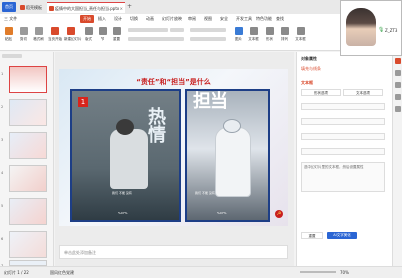 The height and width of the screenshot is (278, 402). I want to click on menu-start: 开始, so click(87, 19).